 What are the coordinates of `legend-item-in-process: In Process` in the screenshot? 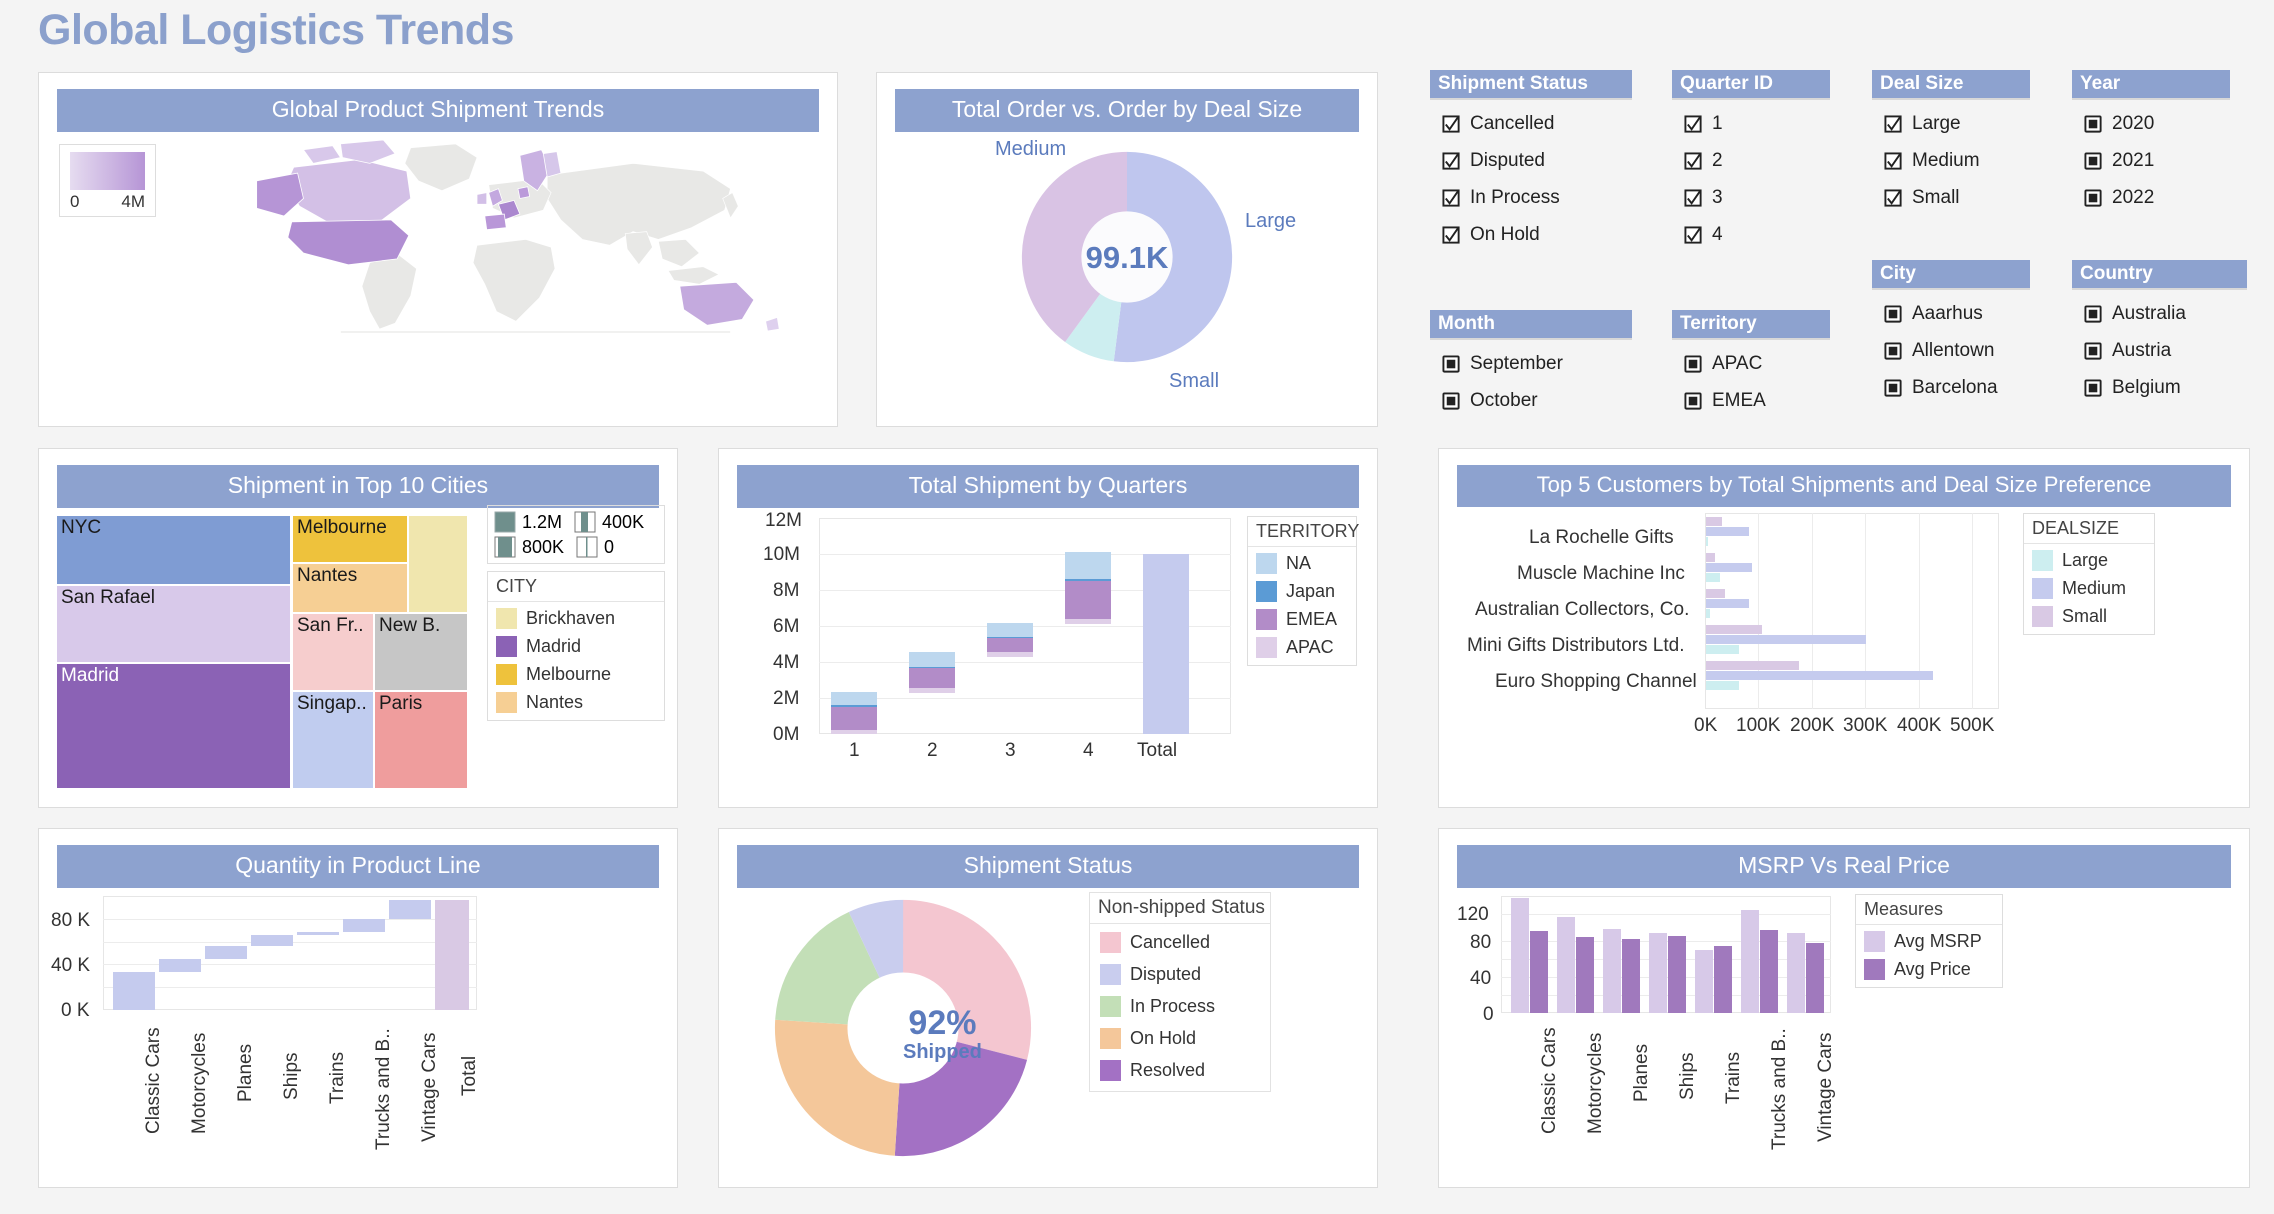 It's located at (1180, 1006).